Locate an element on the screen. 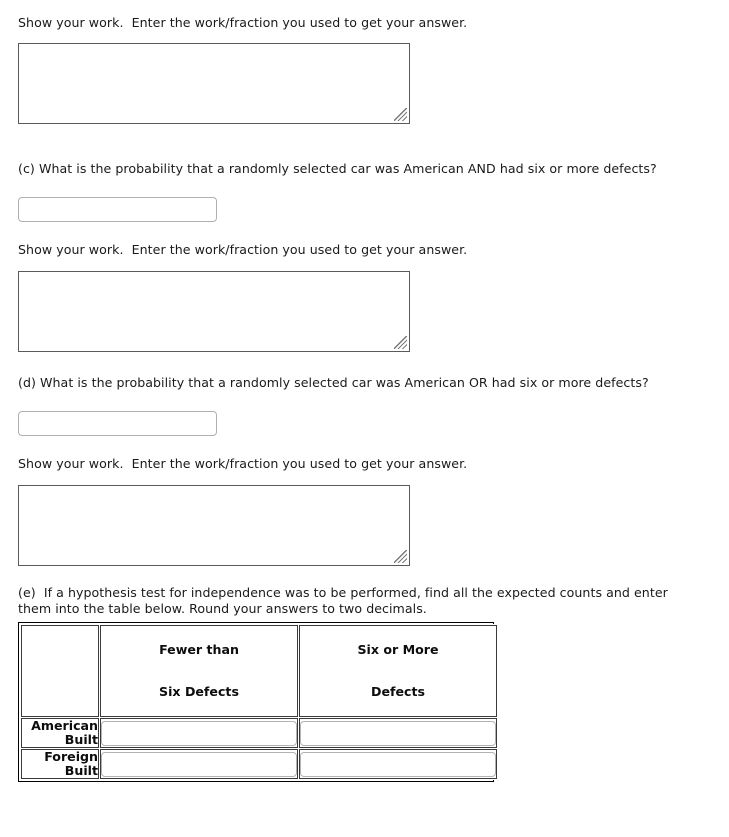  table-header-six-or-more-defects: Six or More Defects is located at coordinates (398, 671).